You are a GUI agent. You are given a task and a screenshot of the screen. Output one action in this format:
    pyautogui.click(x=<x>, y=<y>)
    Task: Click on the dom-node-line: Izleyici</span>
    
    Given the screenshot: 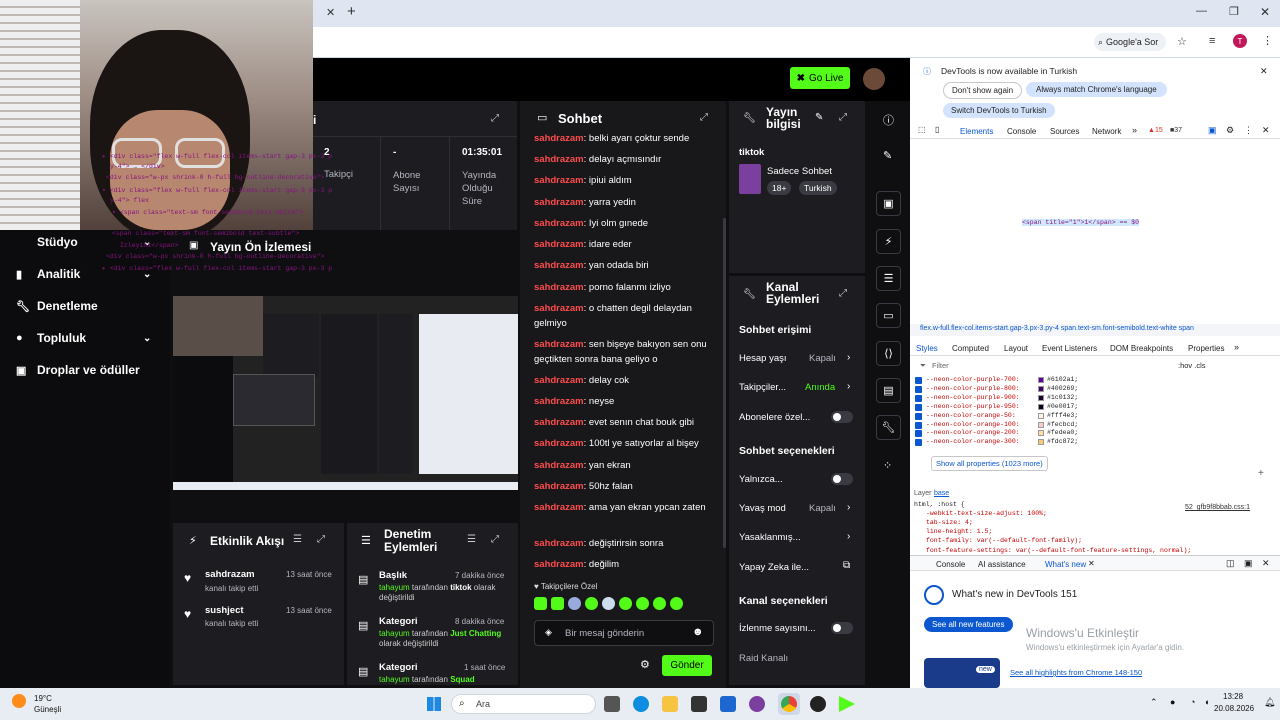 What is the action you would take?
    pyautogui.click(x=149, y=245)
    